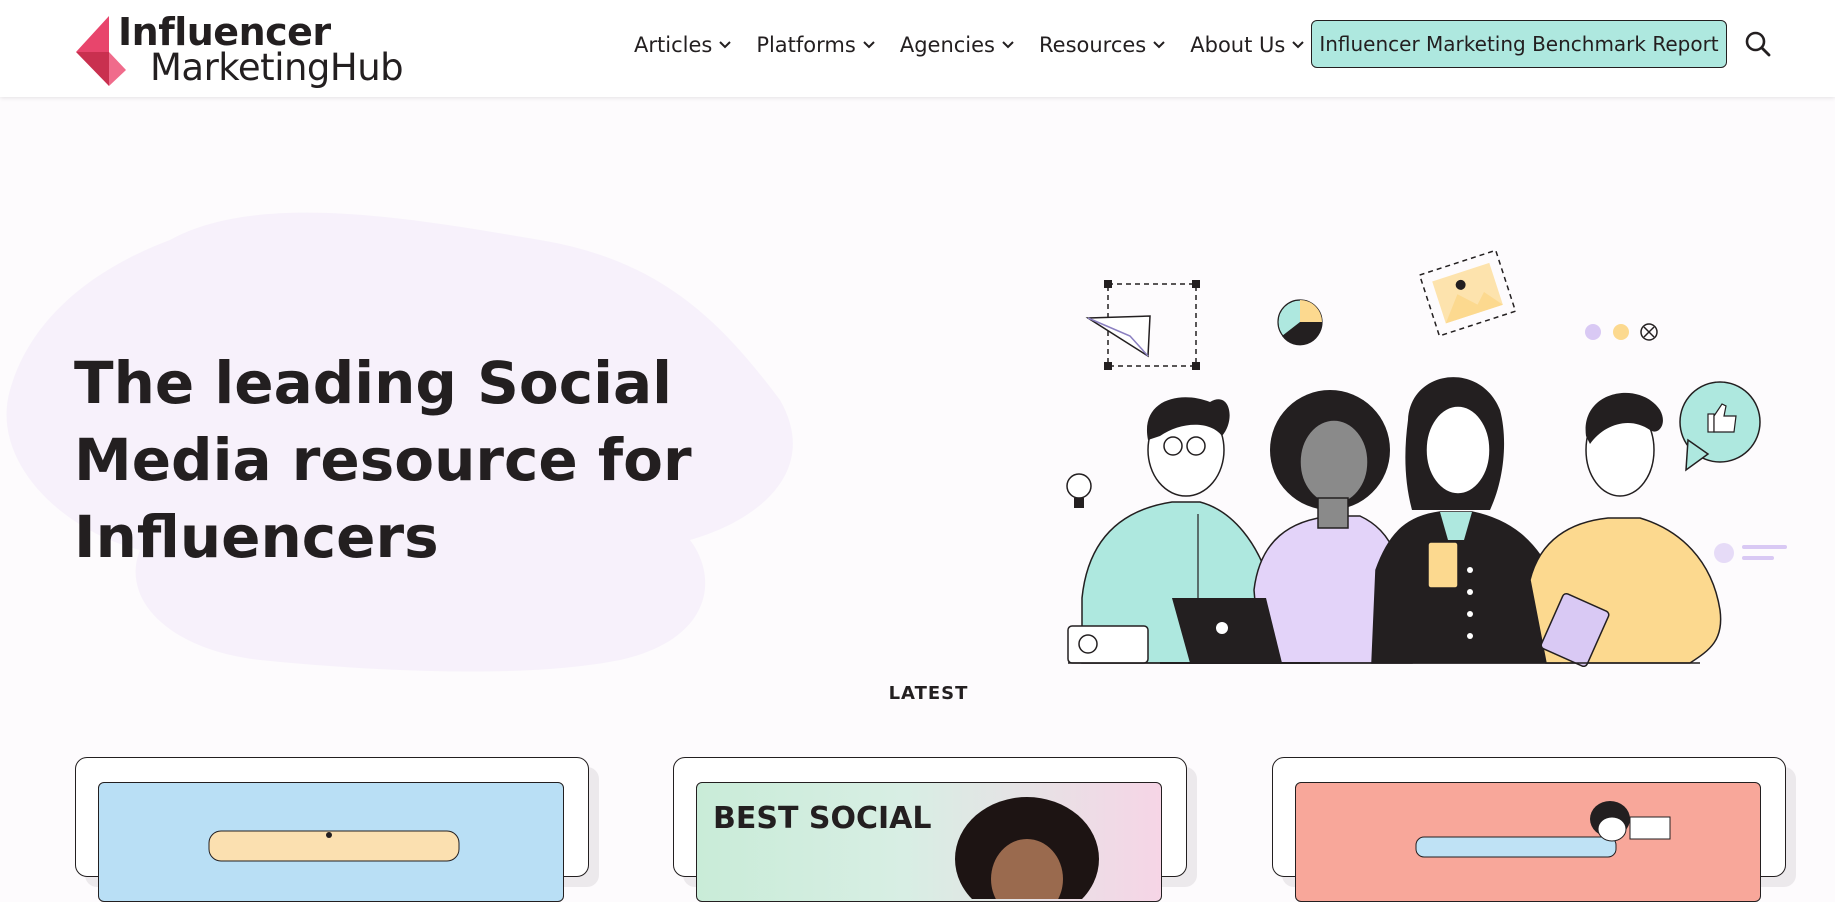  I want to click on nav-item-agencies: Agencies, so click(957, 45).